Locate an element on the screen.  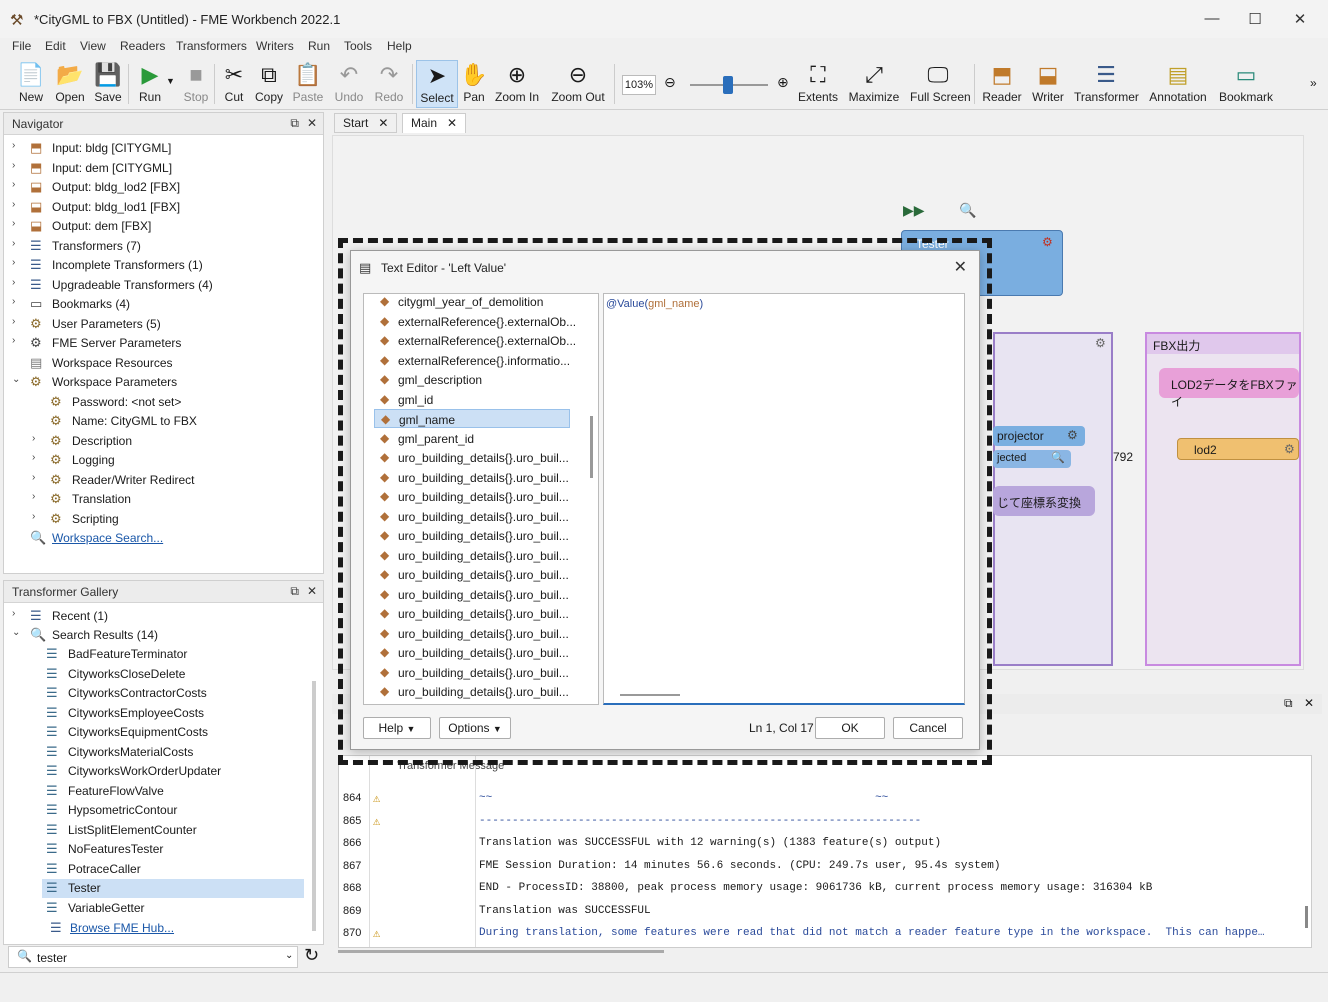
gallery-transformer-item: ☰ CityworksEmployeeCosts is located at coordinates (173, 713).